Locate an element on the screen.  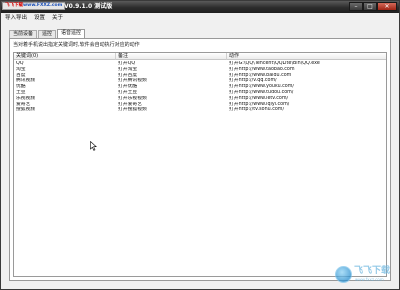
tab-current-device: 当前设备 is located at coordinates (23, 34).